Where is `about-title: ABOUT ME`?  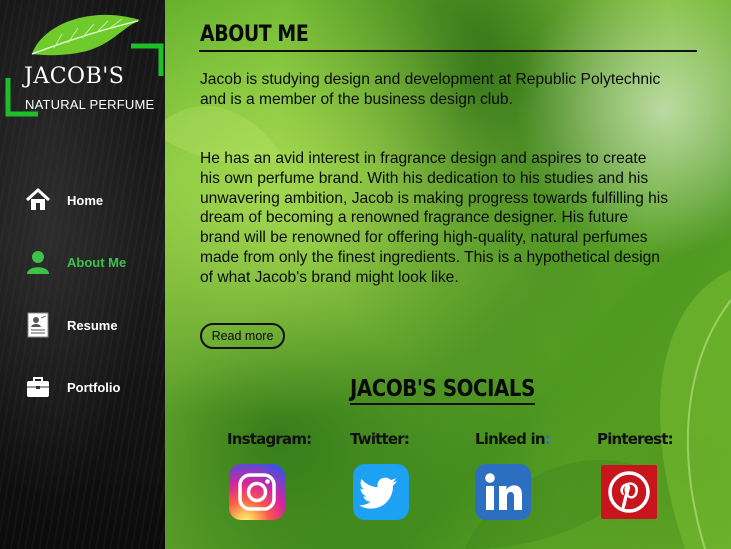 about-title: ABOUT ME is located at coordinates (254, 34).